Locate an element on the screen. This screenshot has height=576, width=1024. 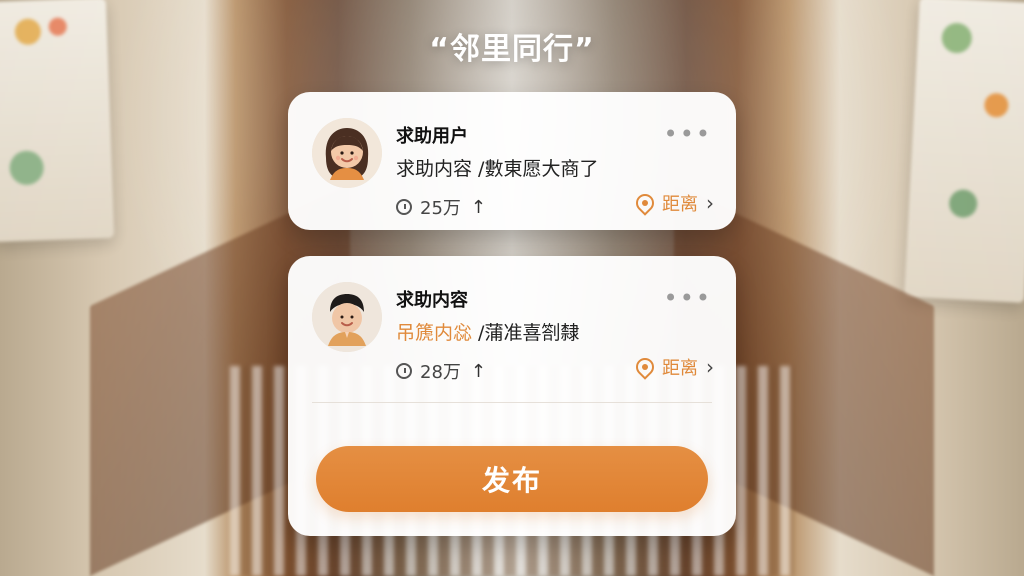
page-title: “邻里同行” is located at coordinates (512, 49).